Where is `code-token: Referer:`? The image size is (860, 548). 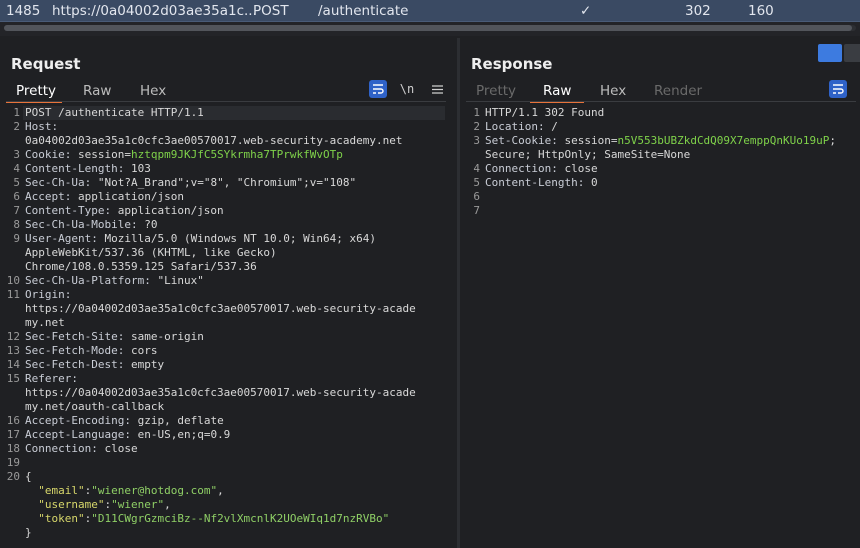 code-token: Referer: is located at coordinates (51, 378).